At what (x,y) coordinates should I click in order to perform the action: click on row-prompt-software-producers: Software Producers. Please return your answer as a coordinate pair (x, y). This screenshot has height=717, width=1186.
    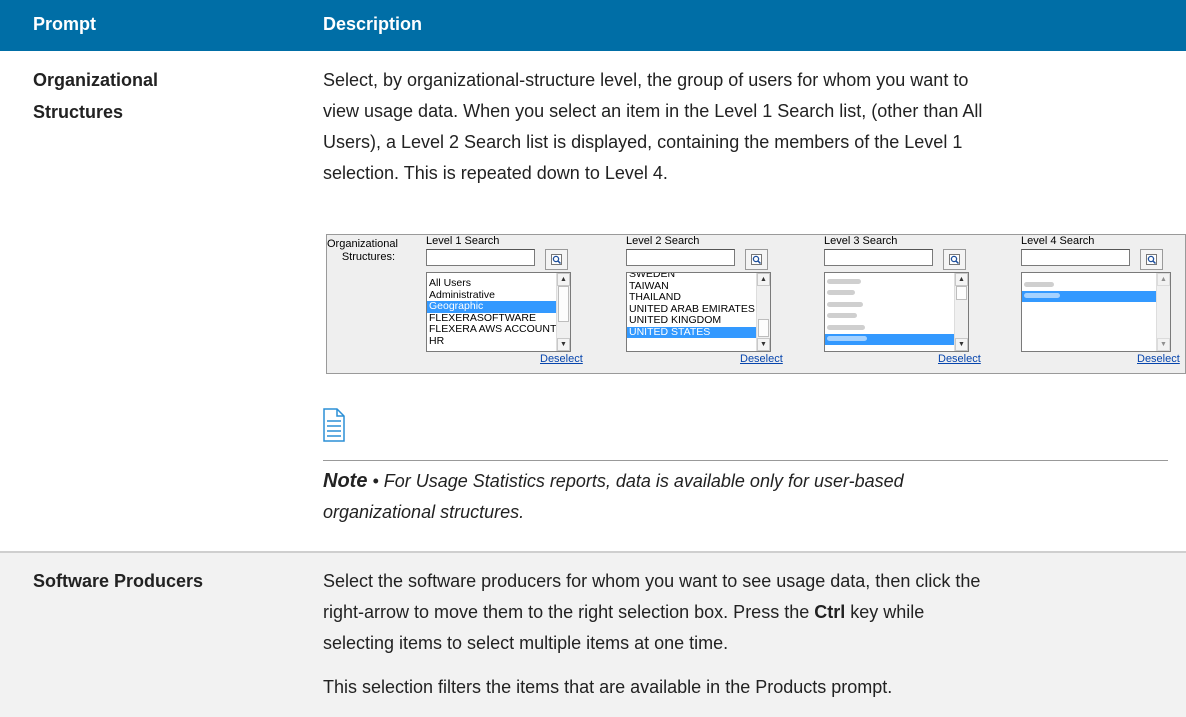
    Looking at the image, I should click on (118, 581).